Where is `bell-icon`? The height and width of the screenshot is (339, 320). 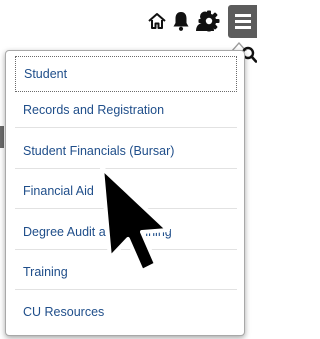 bell-icon is located at coordinates (181, 21).